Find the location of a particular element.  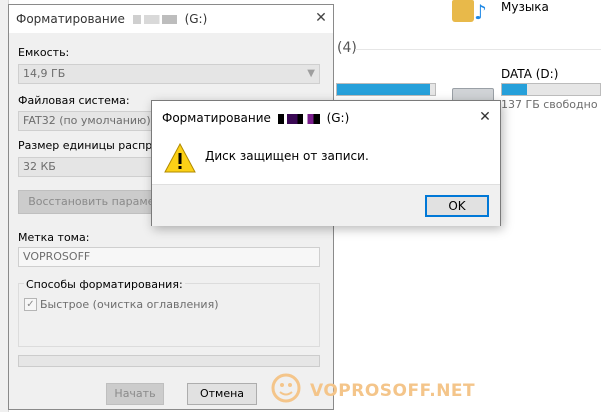

format-window-close-icon: ✕ is located at coordinates (321, 18).